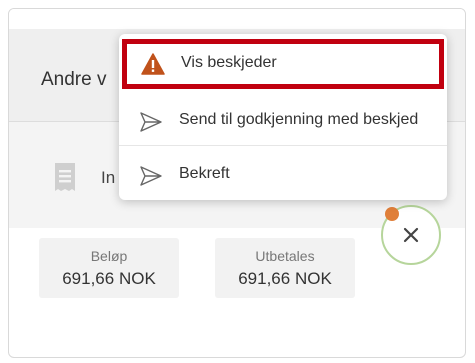  I want to click on amount-belop: Beløp 691,66 NOK, so click(109, 268).